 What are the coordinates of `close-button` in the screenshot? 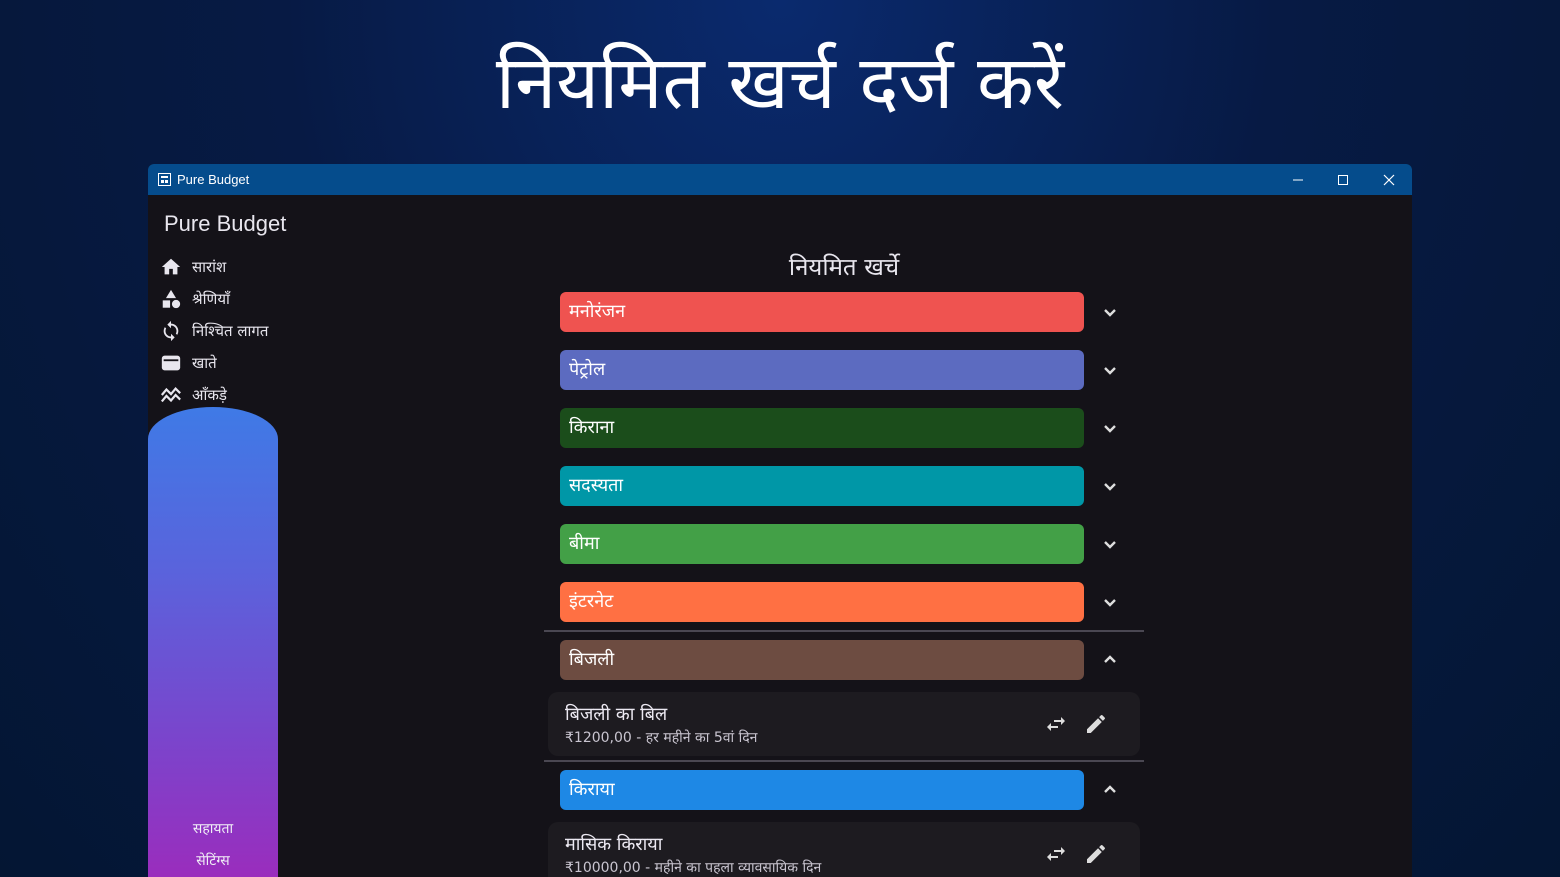 It's located at (1389, 179).